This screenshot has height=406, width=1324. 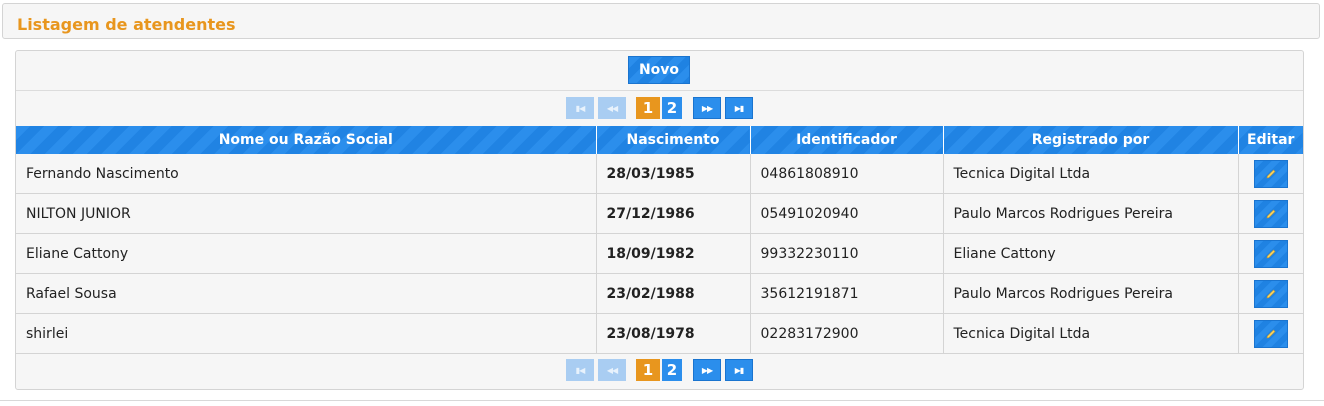 I want to click on pagination-top: ▮◀ ◀◀ 1 2 ▶▶ ▶▮, so click(x=659, y=109).